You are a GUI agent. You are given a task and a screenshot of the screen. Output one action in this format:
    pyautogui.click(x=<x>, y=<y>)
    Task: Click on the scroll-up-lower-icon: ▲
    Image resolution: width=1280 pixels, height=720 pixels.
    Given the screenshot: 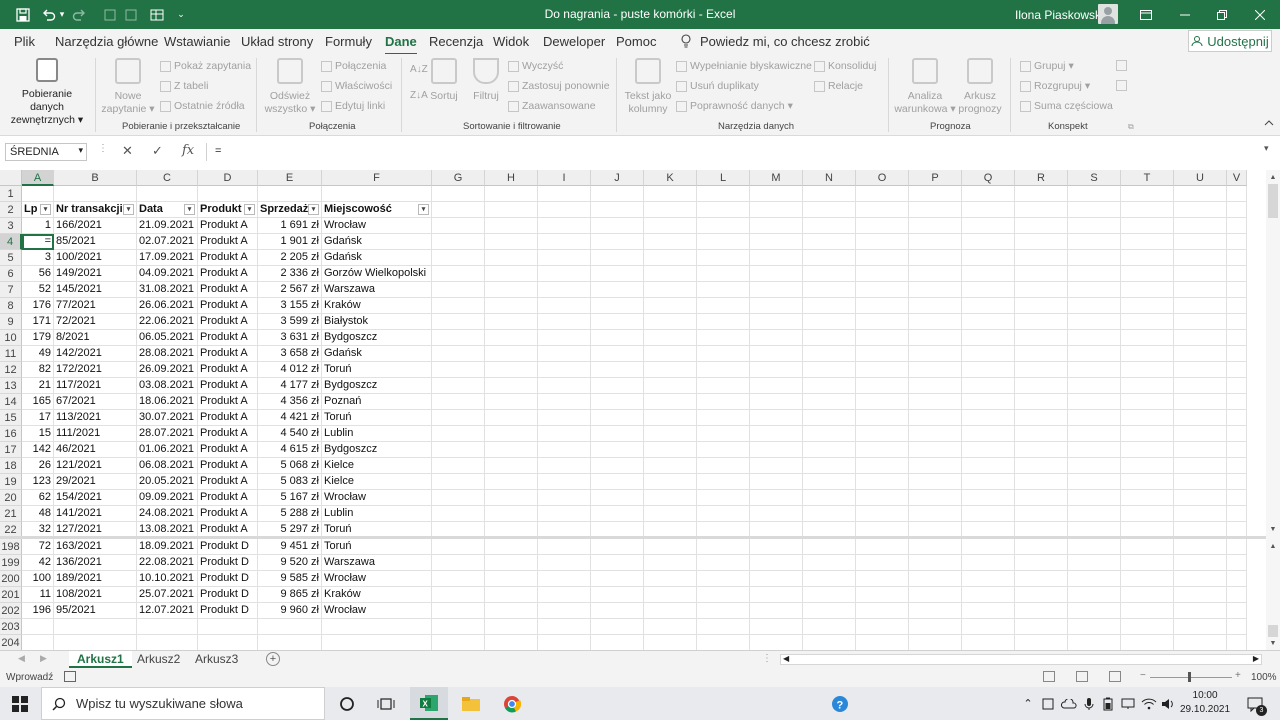 What is the action you would take?
    pyautogui.click(x=1273, y=547)
    